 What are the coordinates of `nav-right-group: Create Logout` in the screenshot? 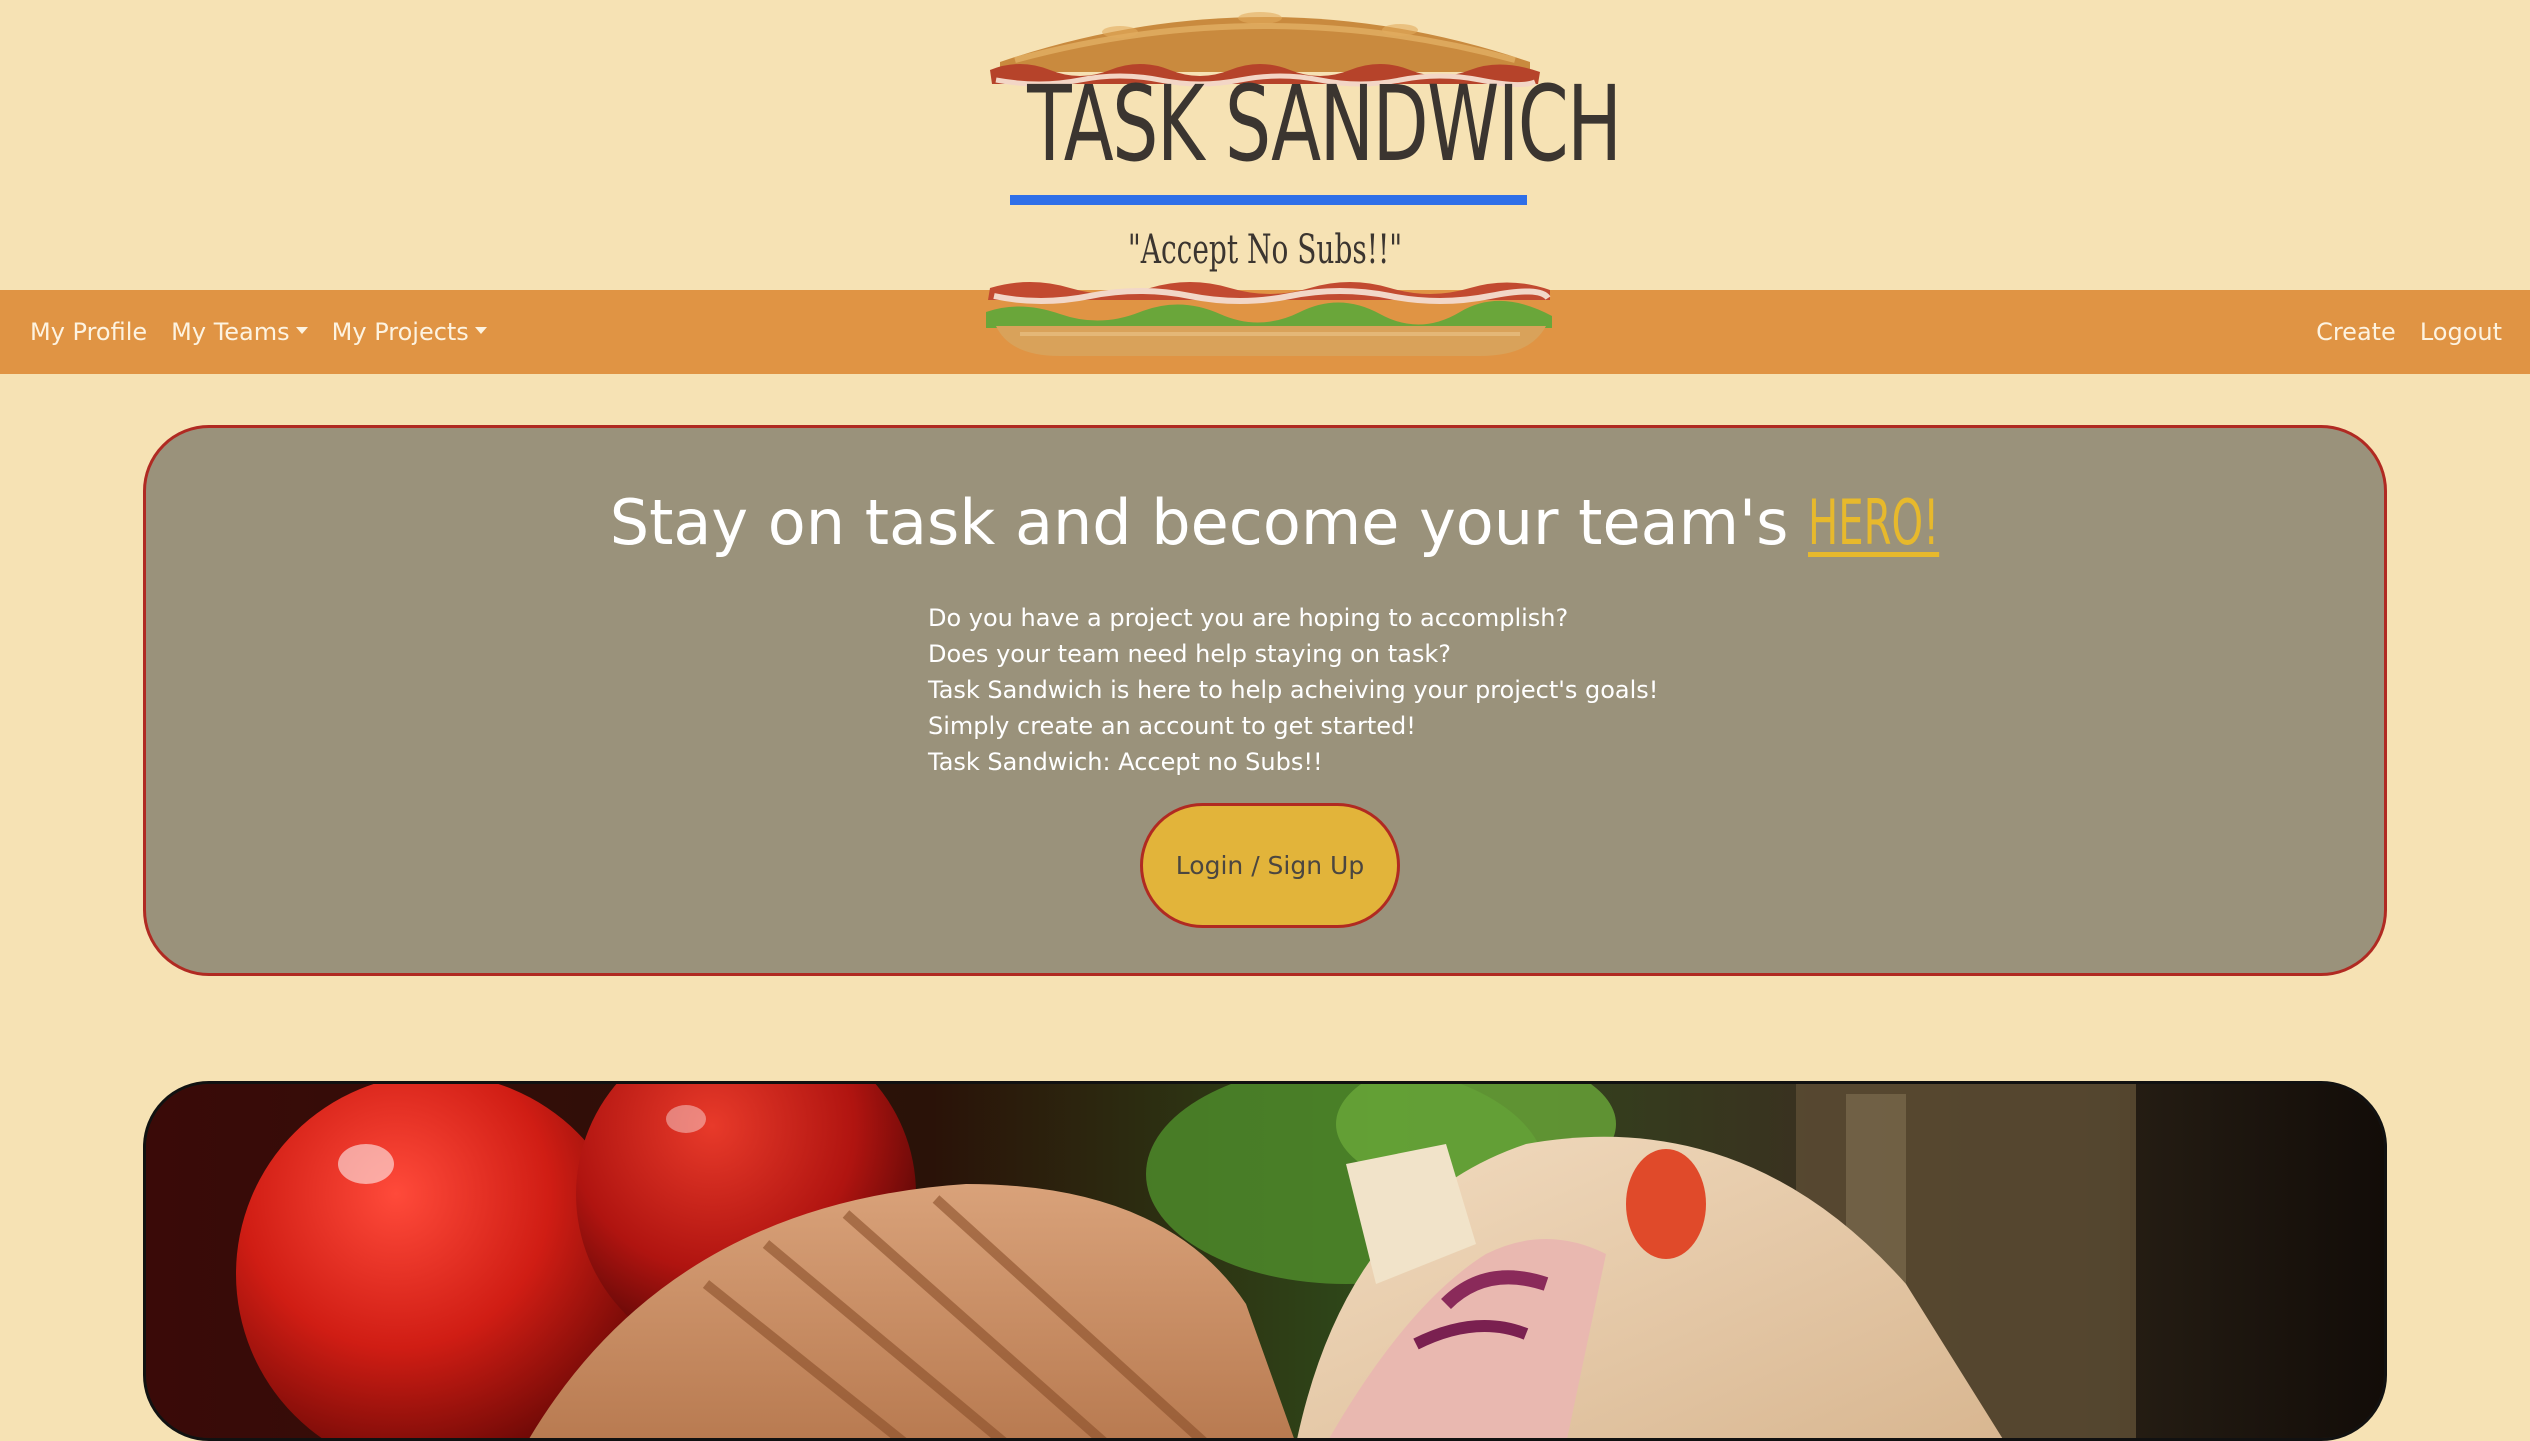 It's located at (2409, 332).